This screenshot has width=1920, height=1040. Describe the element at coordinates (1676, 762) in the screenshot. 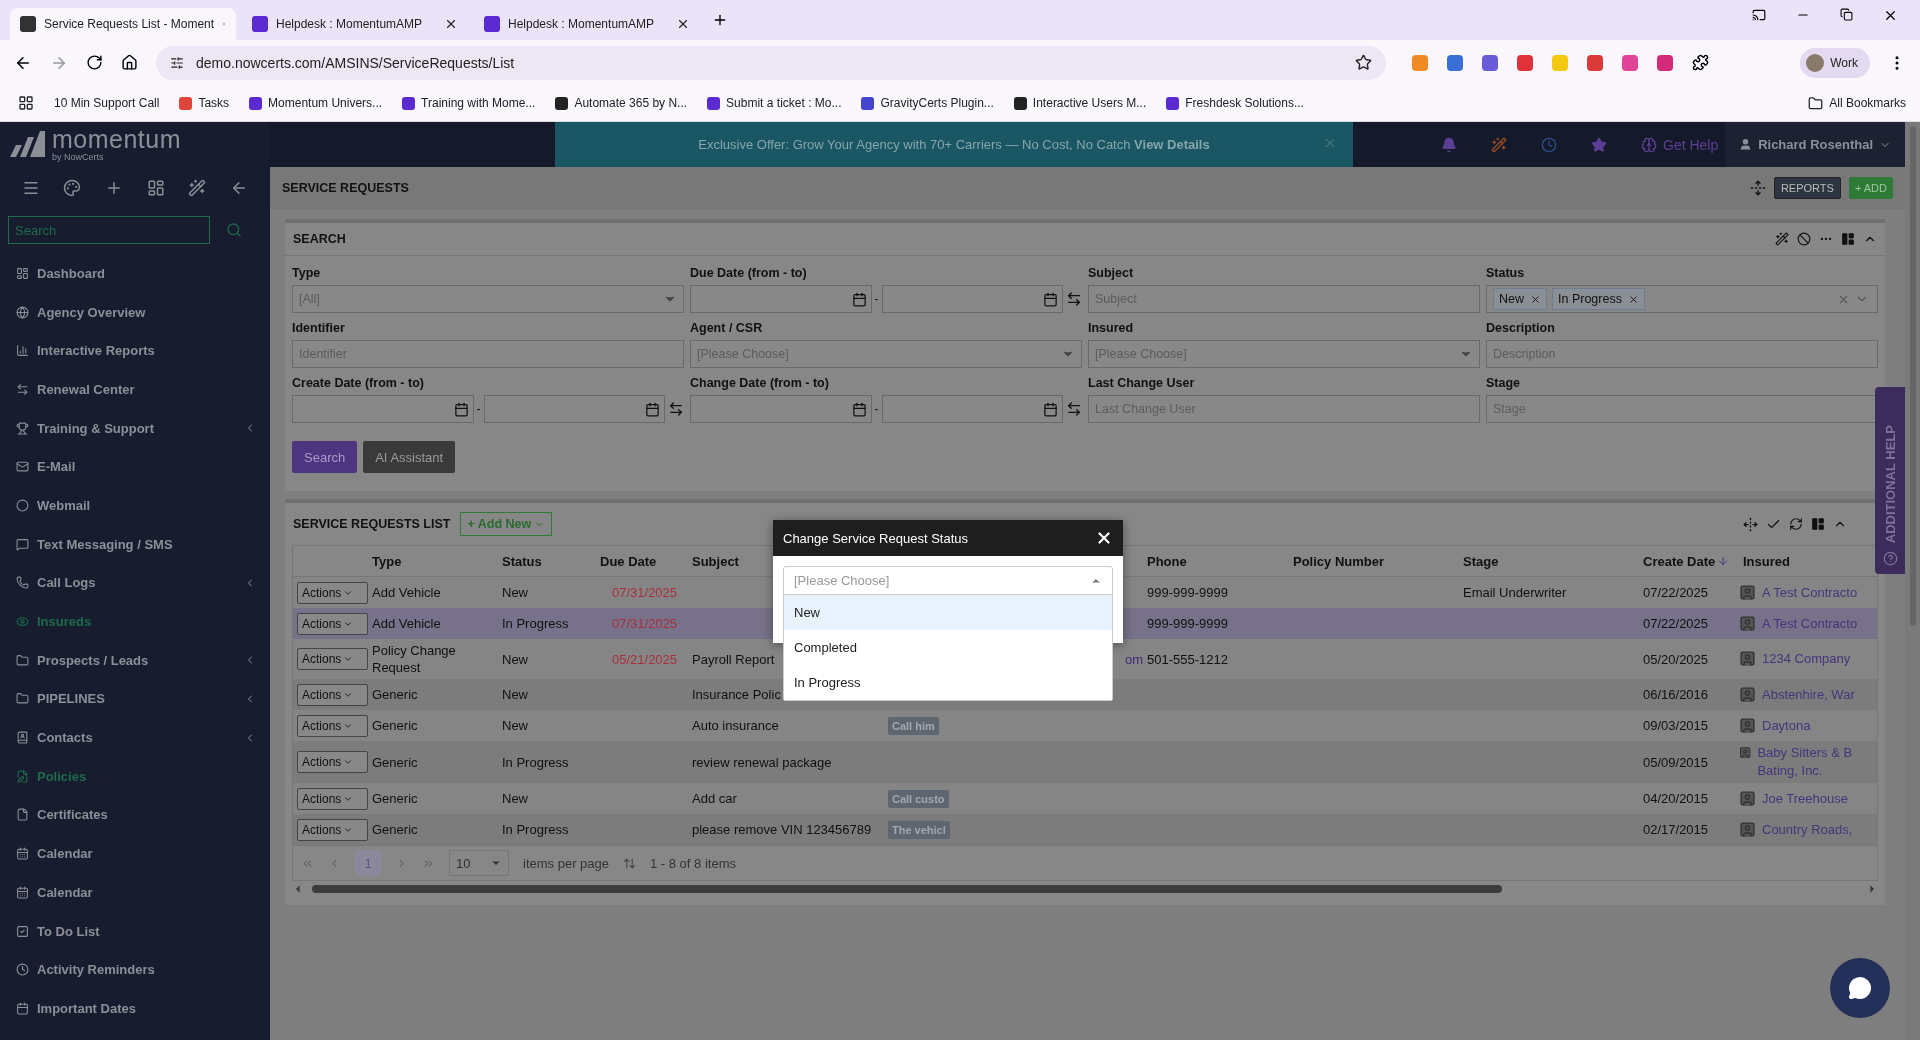

I see `table-cell-text: 05/09/2015` at that location.